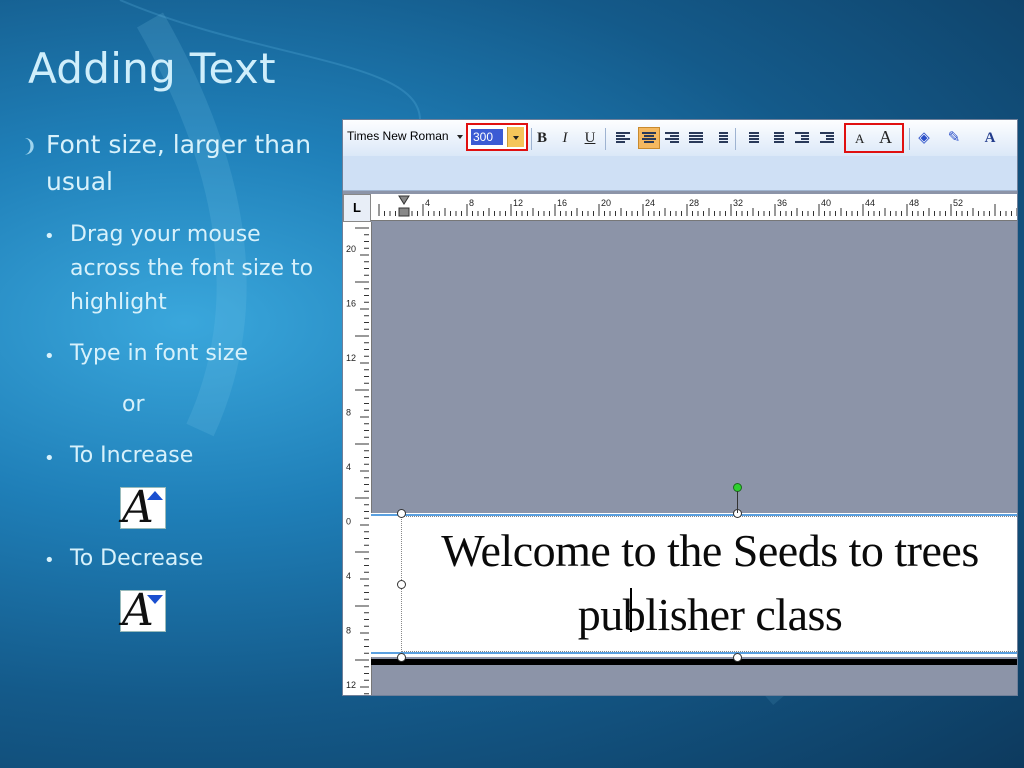 The width and height of the screenshot is (1024, 768). I want to click on vruler-label: 20, so click(351, 249).